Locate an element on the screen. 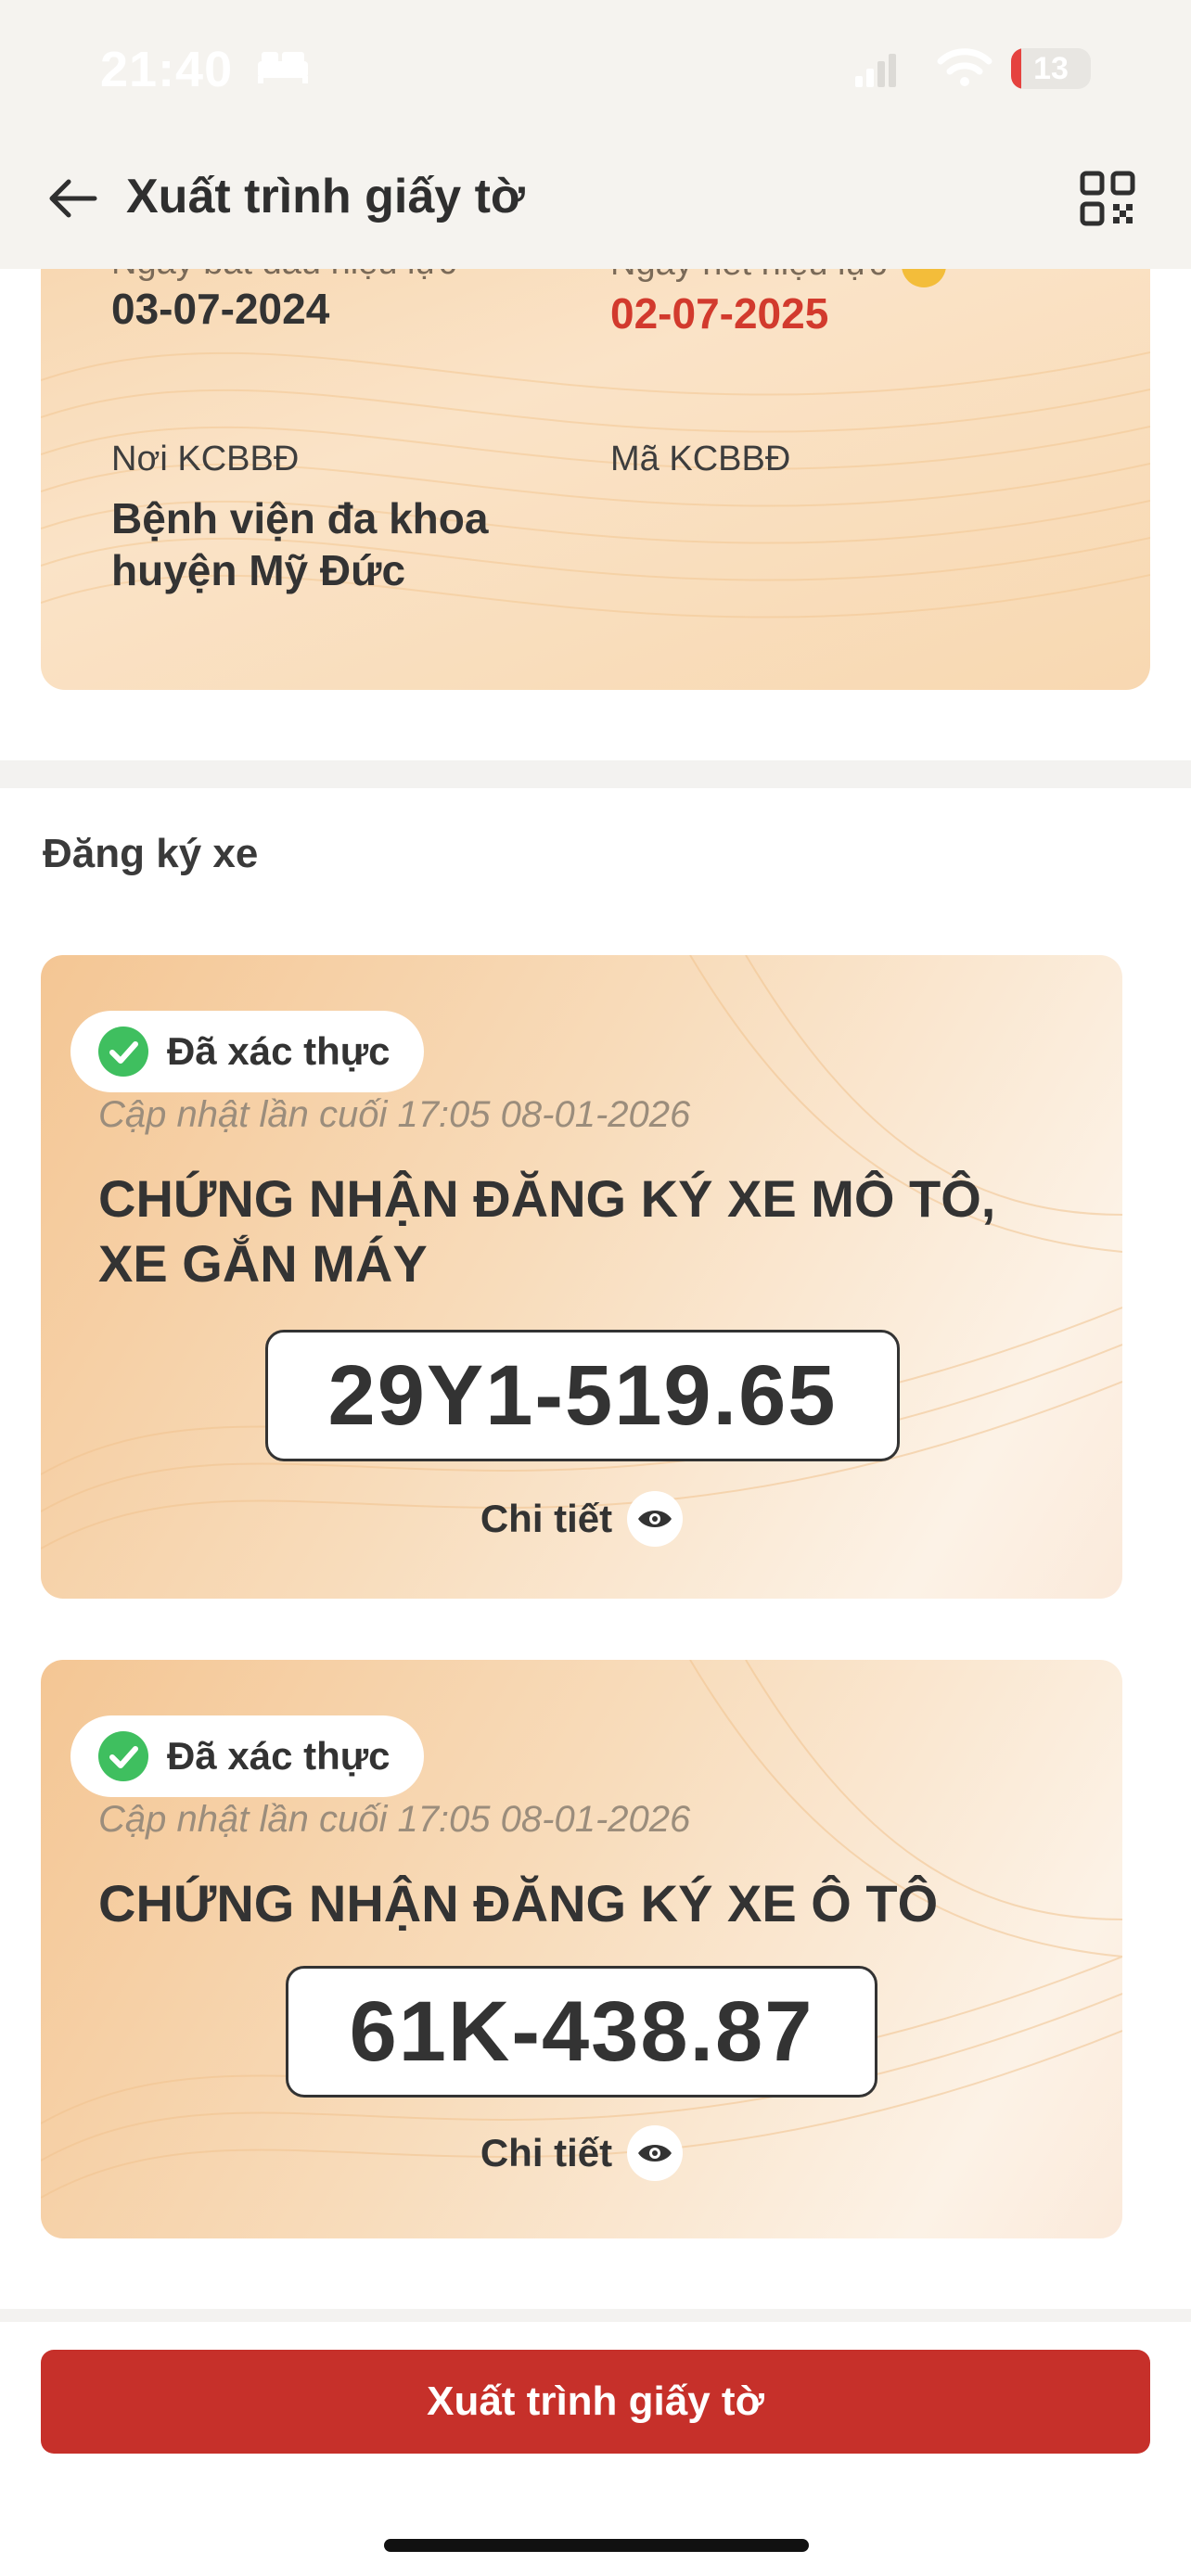 The width and height of the screenshot is (1191, 2576). bottom-divider is located at coordinates (595, 2315).